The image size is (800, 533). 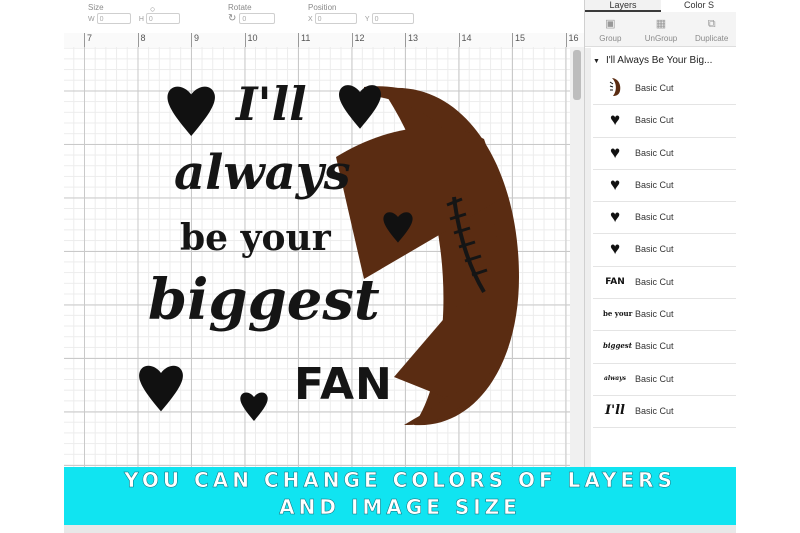 What do you see at coordinates (615, 281) in the screenshot?
I see `layer-thumb-fan: FAN` at bounding box center [615, 281].